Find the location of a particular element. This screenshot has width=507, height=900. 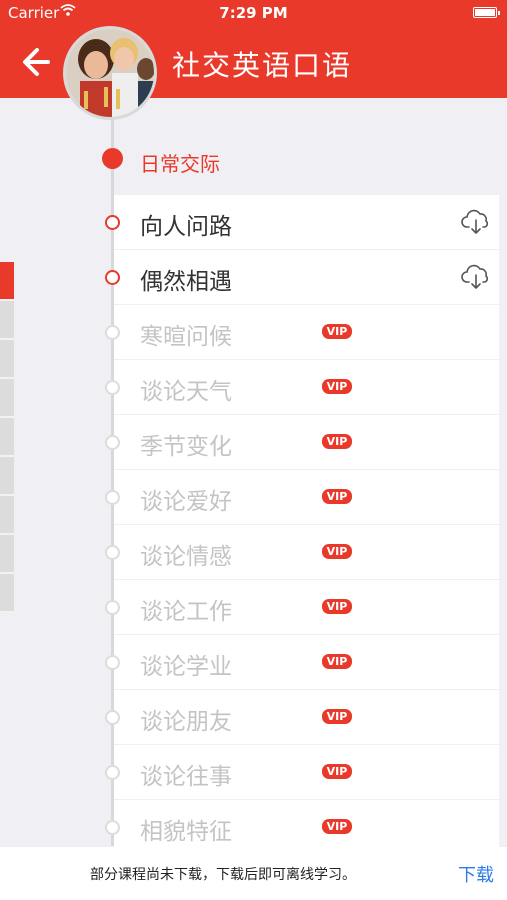

back-button is located at coordinates (38, 62).